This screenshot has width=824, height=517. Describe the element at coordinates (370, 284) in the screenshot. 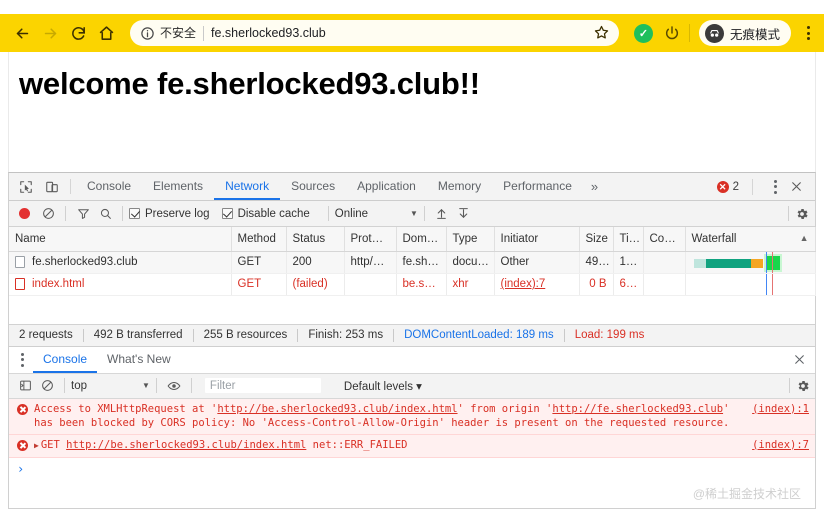

I see `cell-protocol` at that location.